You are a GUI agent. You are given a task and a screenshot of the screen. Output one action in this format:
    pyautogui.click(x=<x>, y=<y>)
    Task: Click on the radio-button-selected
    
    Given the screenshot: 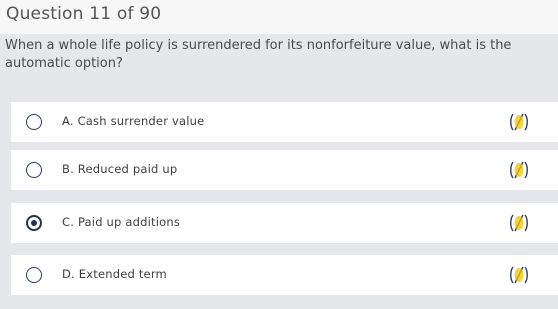 What is the action you would take?
    pyautogui.click(x=34, y=223)
    